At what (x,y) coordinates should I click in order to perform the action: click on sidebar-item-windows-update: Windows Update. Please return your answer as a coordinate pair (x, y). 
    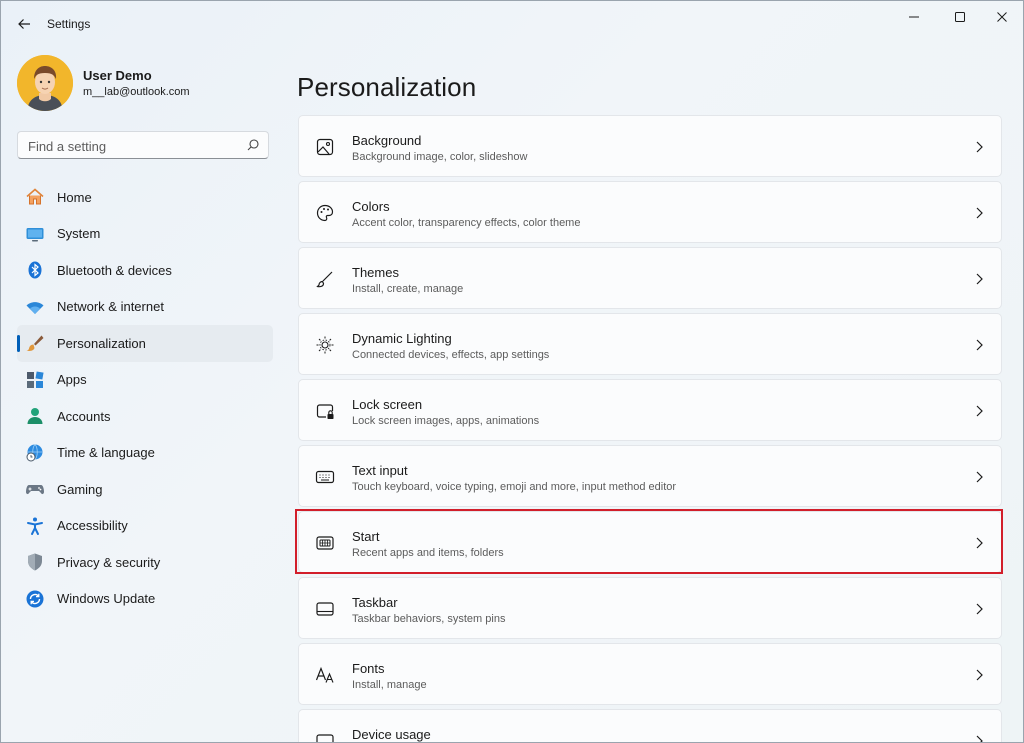
    Looking at the image, I should click on (145, 599).